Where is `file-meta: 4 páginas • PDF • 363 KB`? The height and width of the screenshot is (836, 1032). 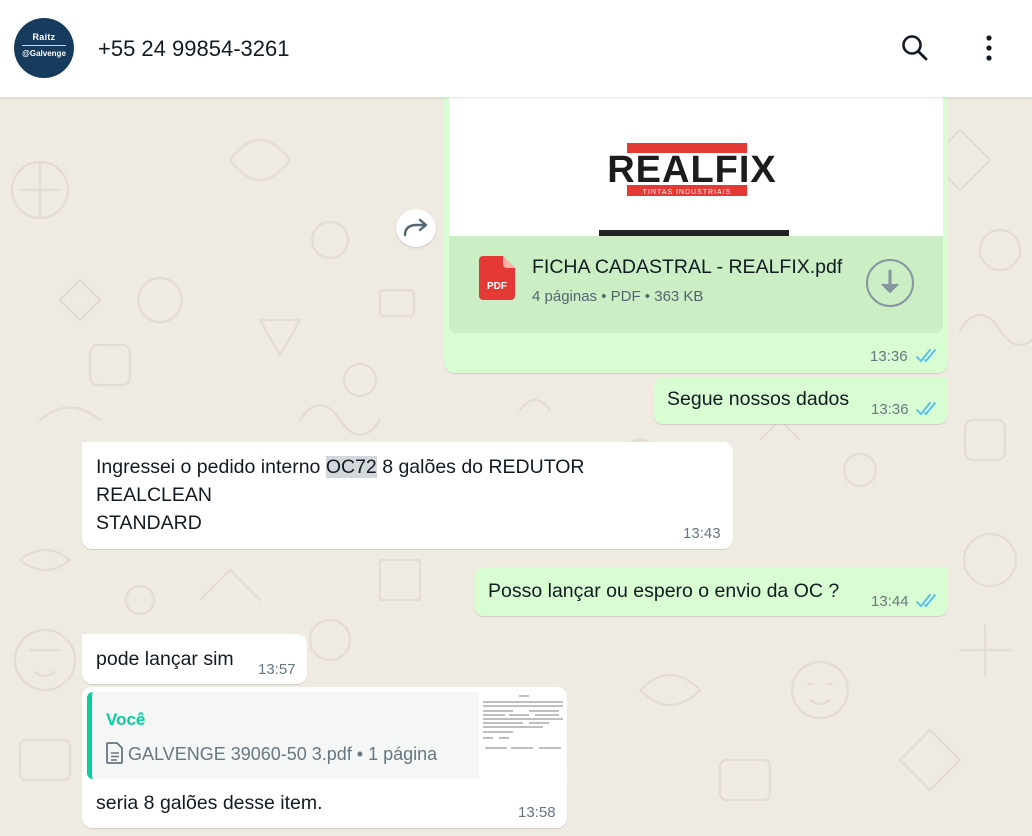 file-meta: 4 páginas • PDF • 363 KB is located at coordinates (618, 296).